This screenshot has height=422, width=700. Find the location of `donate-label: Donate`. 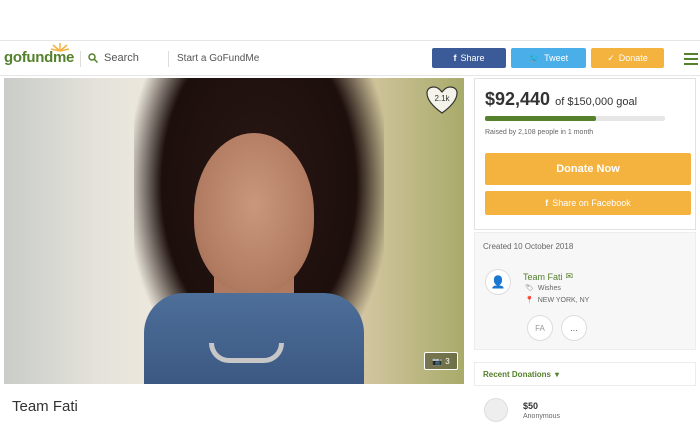

donate-label: Donate is located at coordinates (633, 58).